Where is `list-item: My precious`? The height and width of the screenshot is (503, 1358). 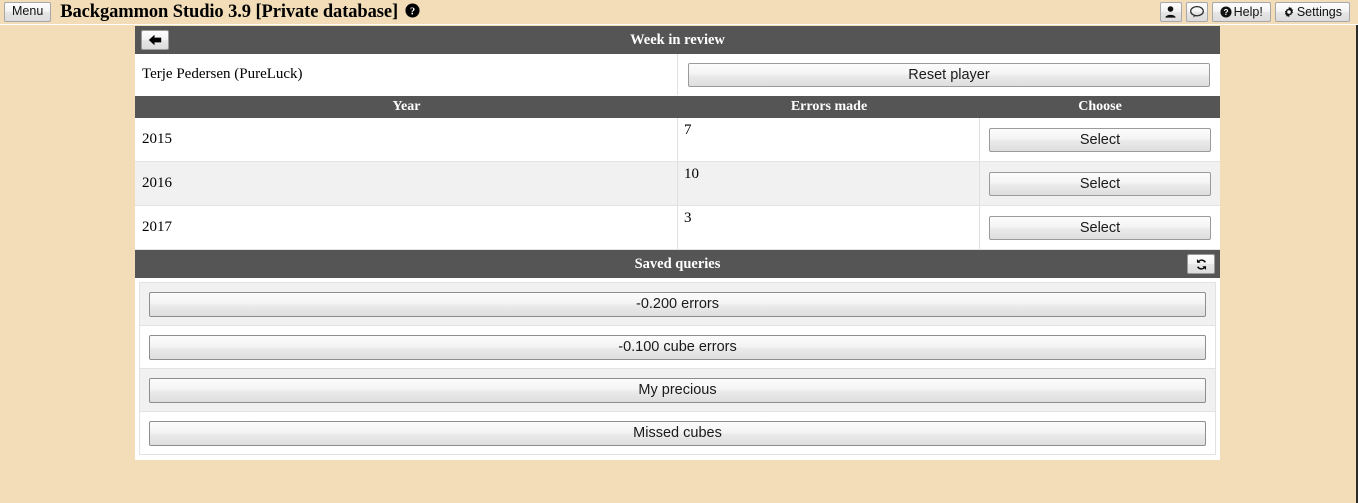
list-item: My precious is located at coordinates (677, 390).